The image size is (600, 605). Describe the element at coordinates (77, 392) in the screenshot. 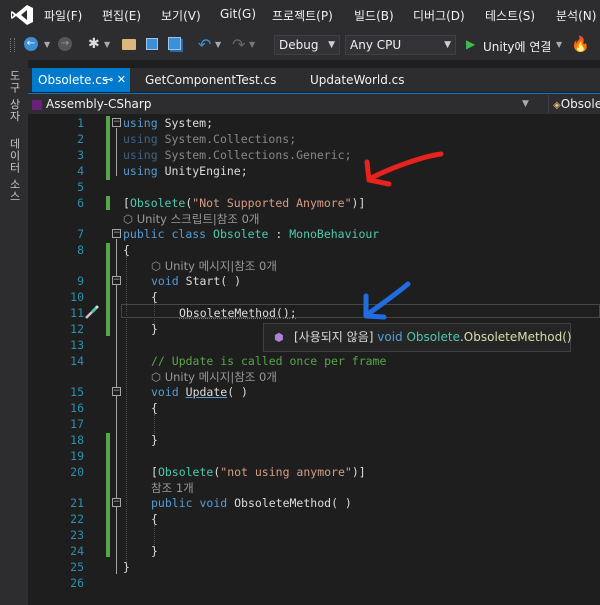

I see `line-number: 15` at that location.